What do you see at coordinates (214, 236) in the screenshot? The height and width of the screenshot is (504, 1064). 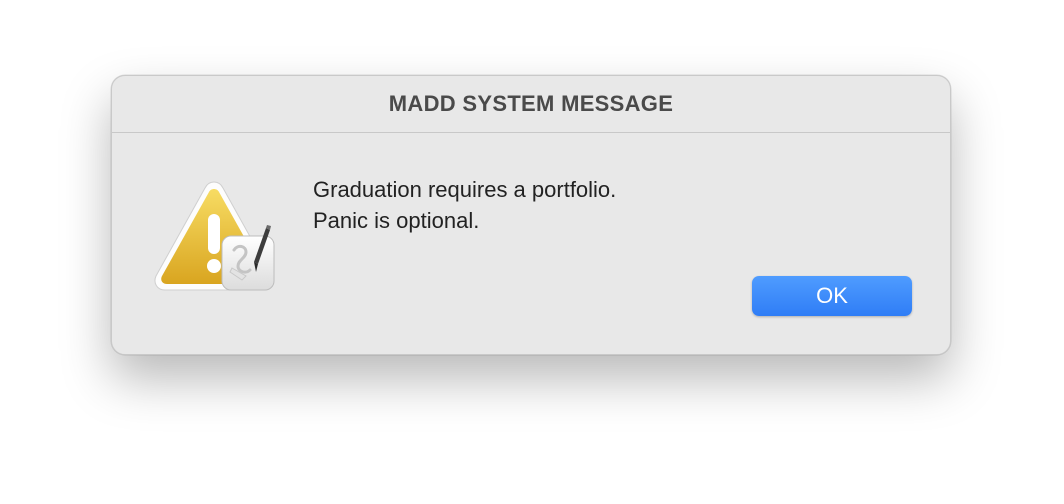 I see `warning-triangle-icon` at bounding box center [214, 236].